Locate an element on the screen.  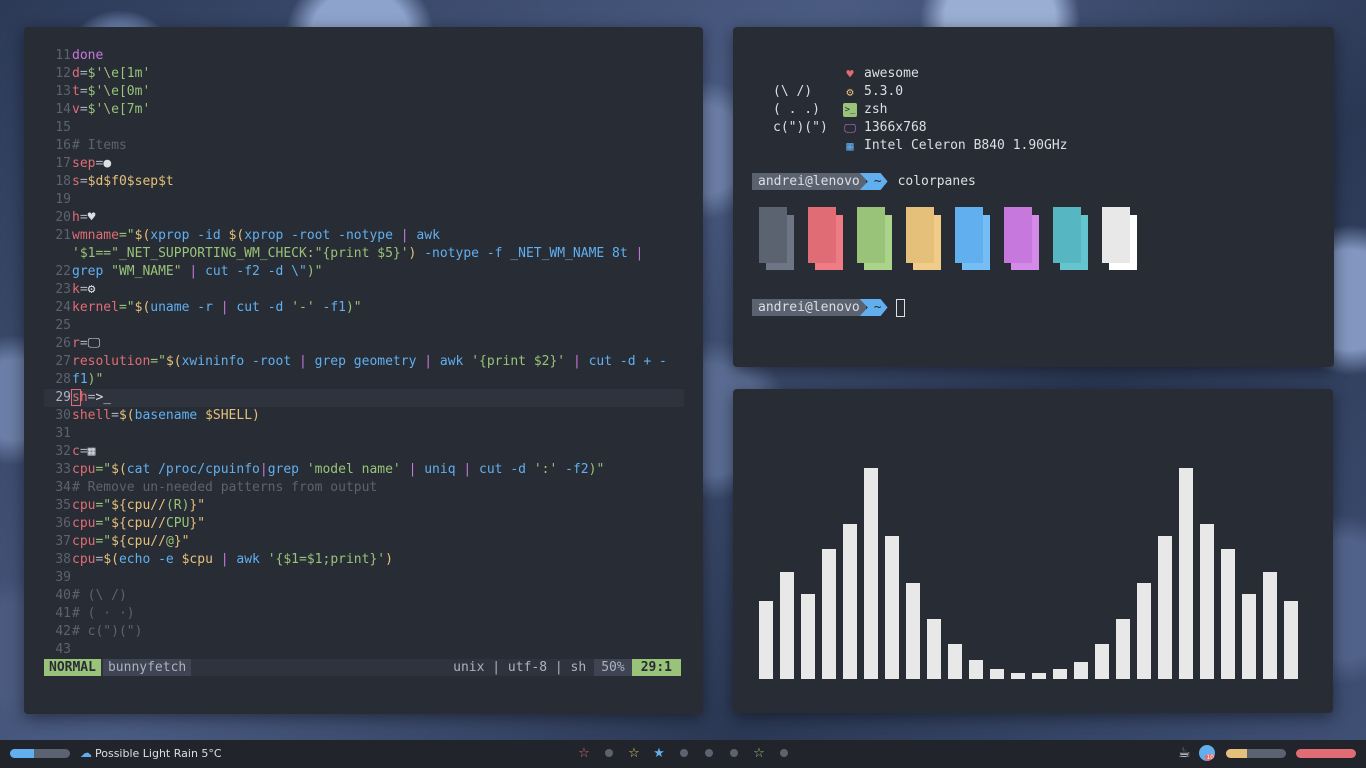
code-line: 19 is located at coordinates (364, 200).